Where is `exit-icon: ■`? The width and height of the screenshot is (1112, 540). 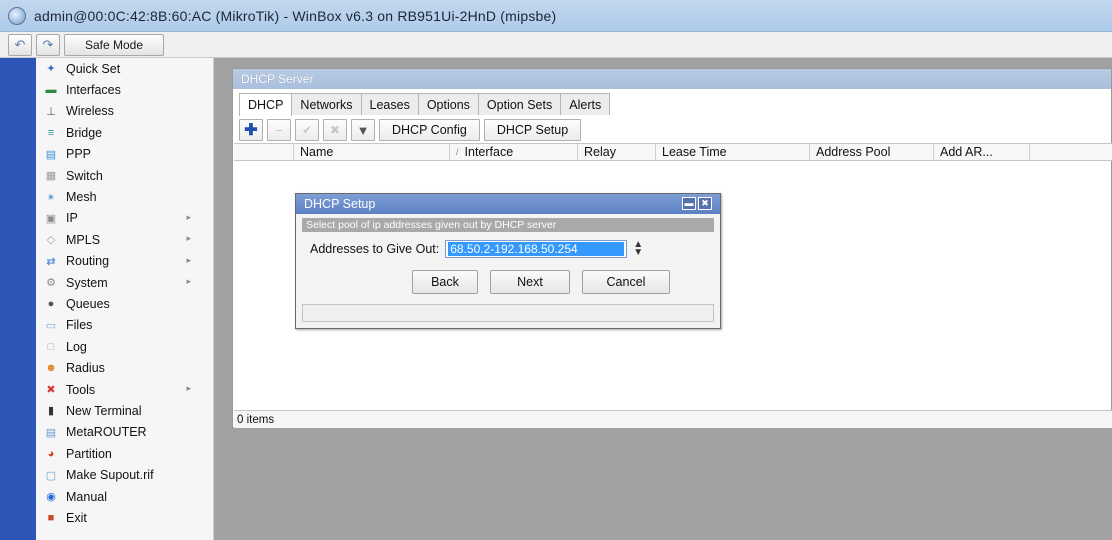
exit-icon: ■ is located at coordinates (51, 517).